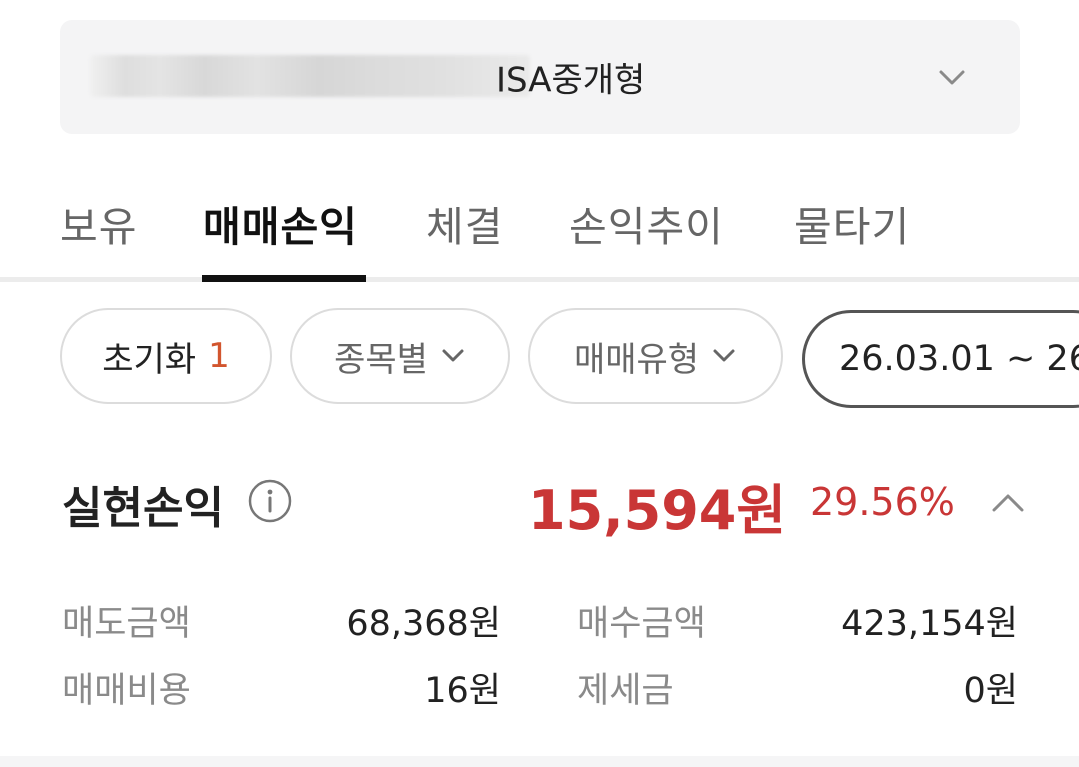  I want to click on tab-holdings: 보유, so click(98, 223).